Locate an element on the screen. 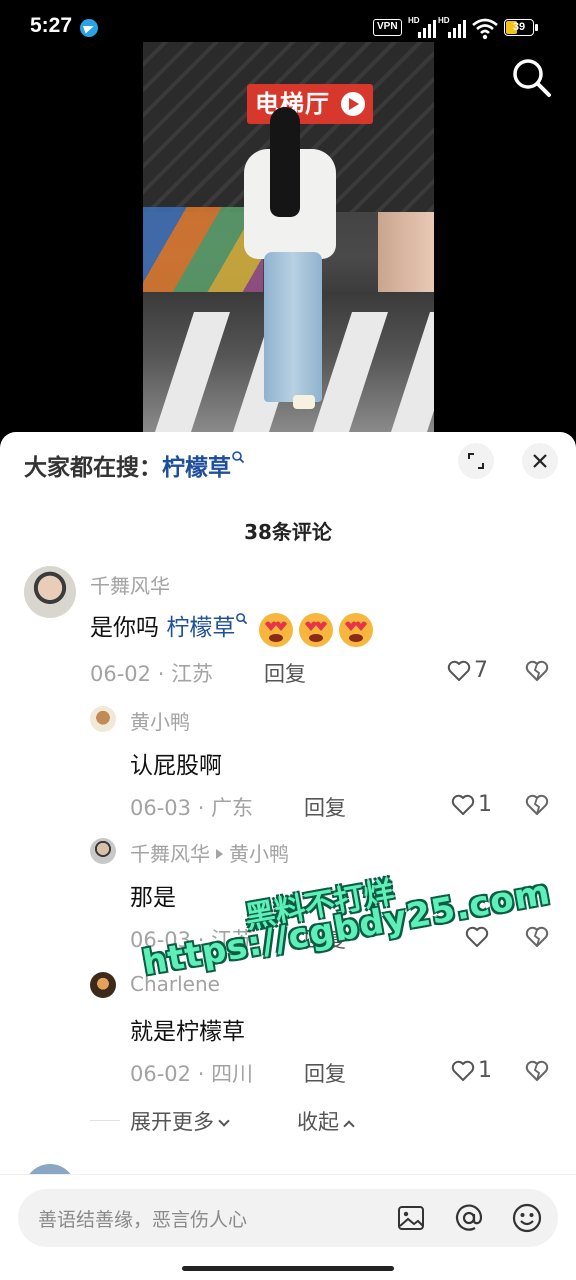 This screenshot has height=1280, width=576. like-button is located at coordinates (494, 938).